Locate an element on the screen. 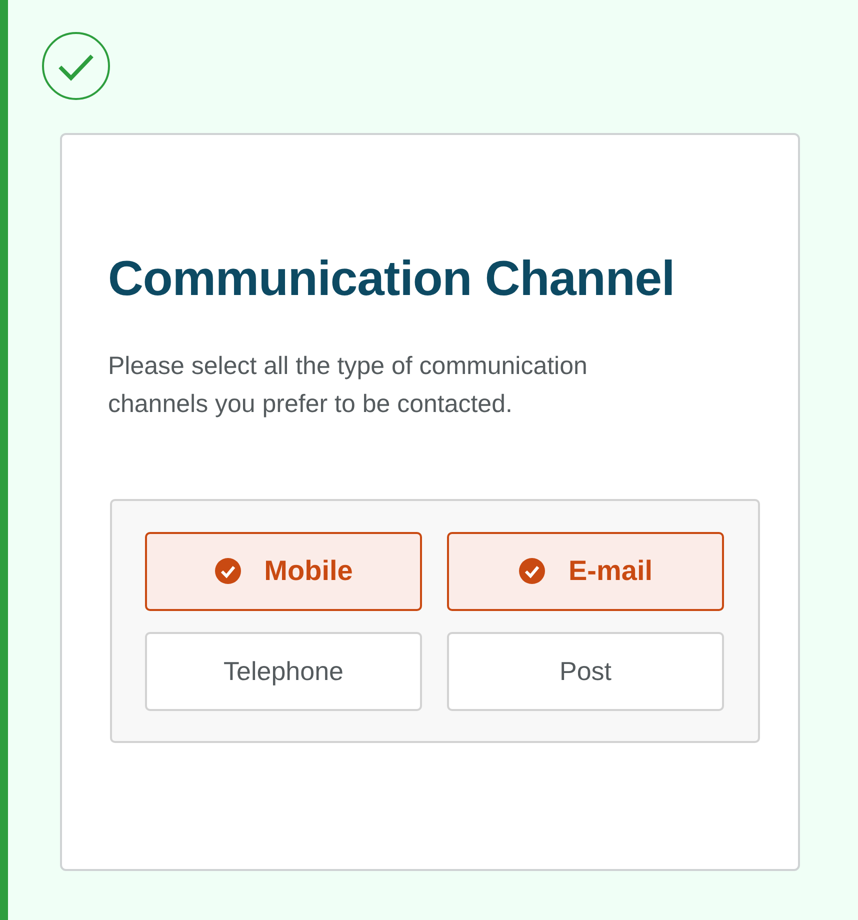  option-button: Mobile is located at coordinates (283, 571).